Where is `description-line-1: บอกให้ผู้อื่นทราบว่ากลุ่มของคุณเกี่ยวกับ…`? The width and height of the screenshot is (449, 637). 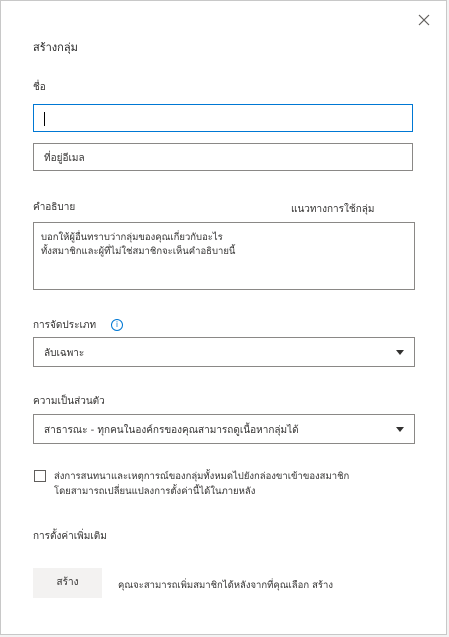
description-line-1: บอกให้ผู้อื่นทราบว่ากลุ่มของคุณเกี่ยวกับ… is located at coordinates (132, 237).